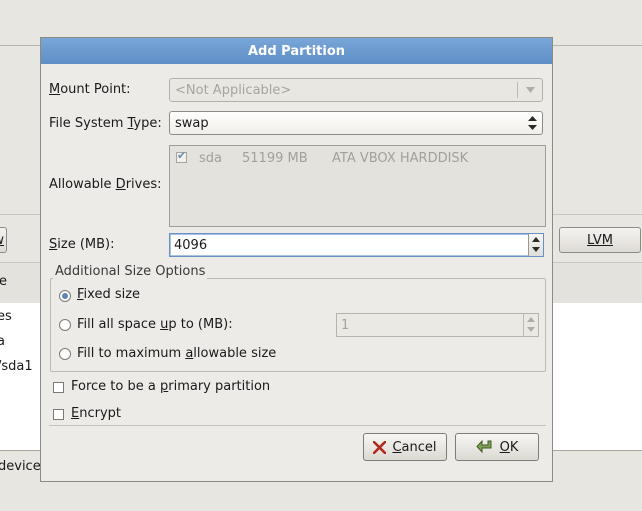 The width and height of the screenshot is (642, 511). I want to click on lvm-button: LVM, so click(600, 240).